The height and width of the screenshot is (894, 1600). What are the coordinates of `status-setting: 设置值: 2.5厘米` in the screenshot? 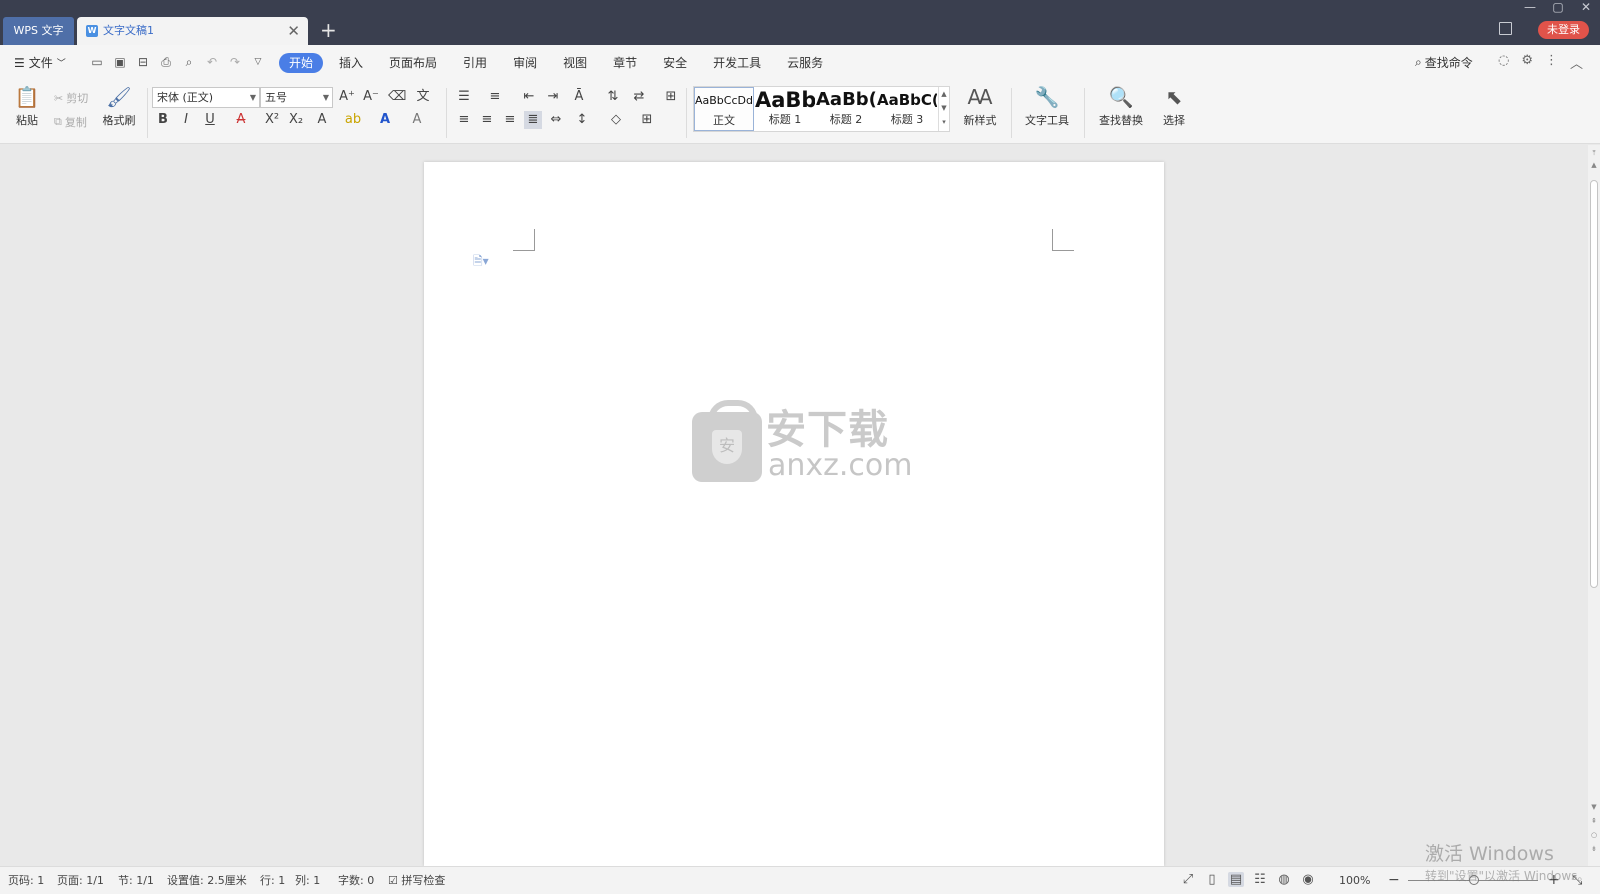 It's located at (207, 880).